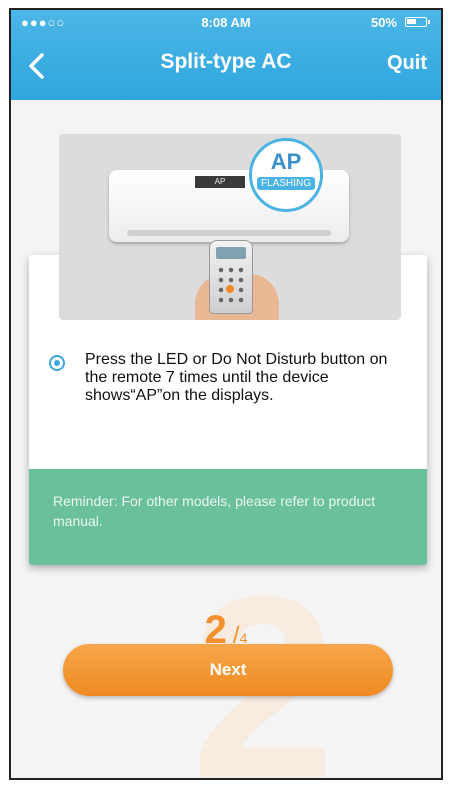  What do you see at coordinates (220, 182) in the screenshot?
I see `ac-display: AP` at bounding box center [220, 182].